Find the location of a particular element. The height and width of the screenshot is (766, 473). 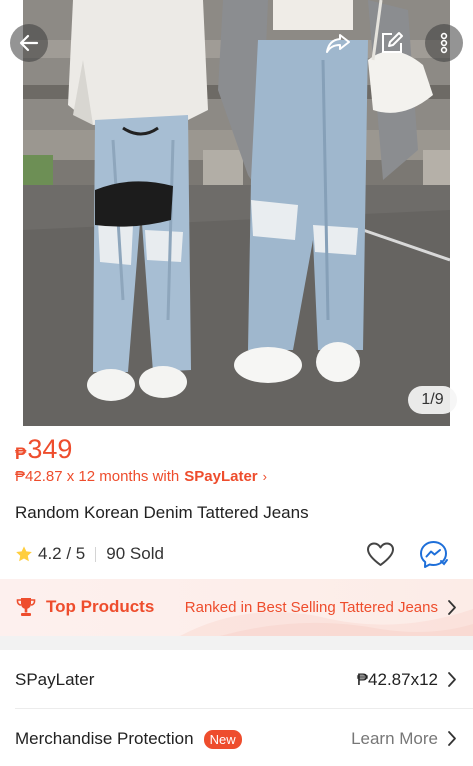

chat-button is located at coordinates (433, 554).